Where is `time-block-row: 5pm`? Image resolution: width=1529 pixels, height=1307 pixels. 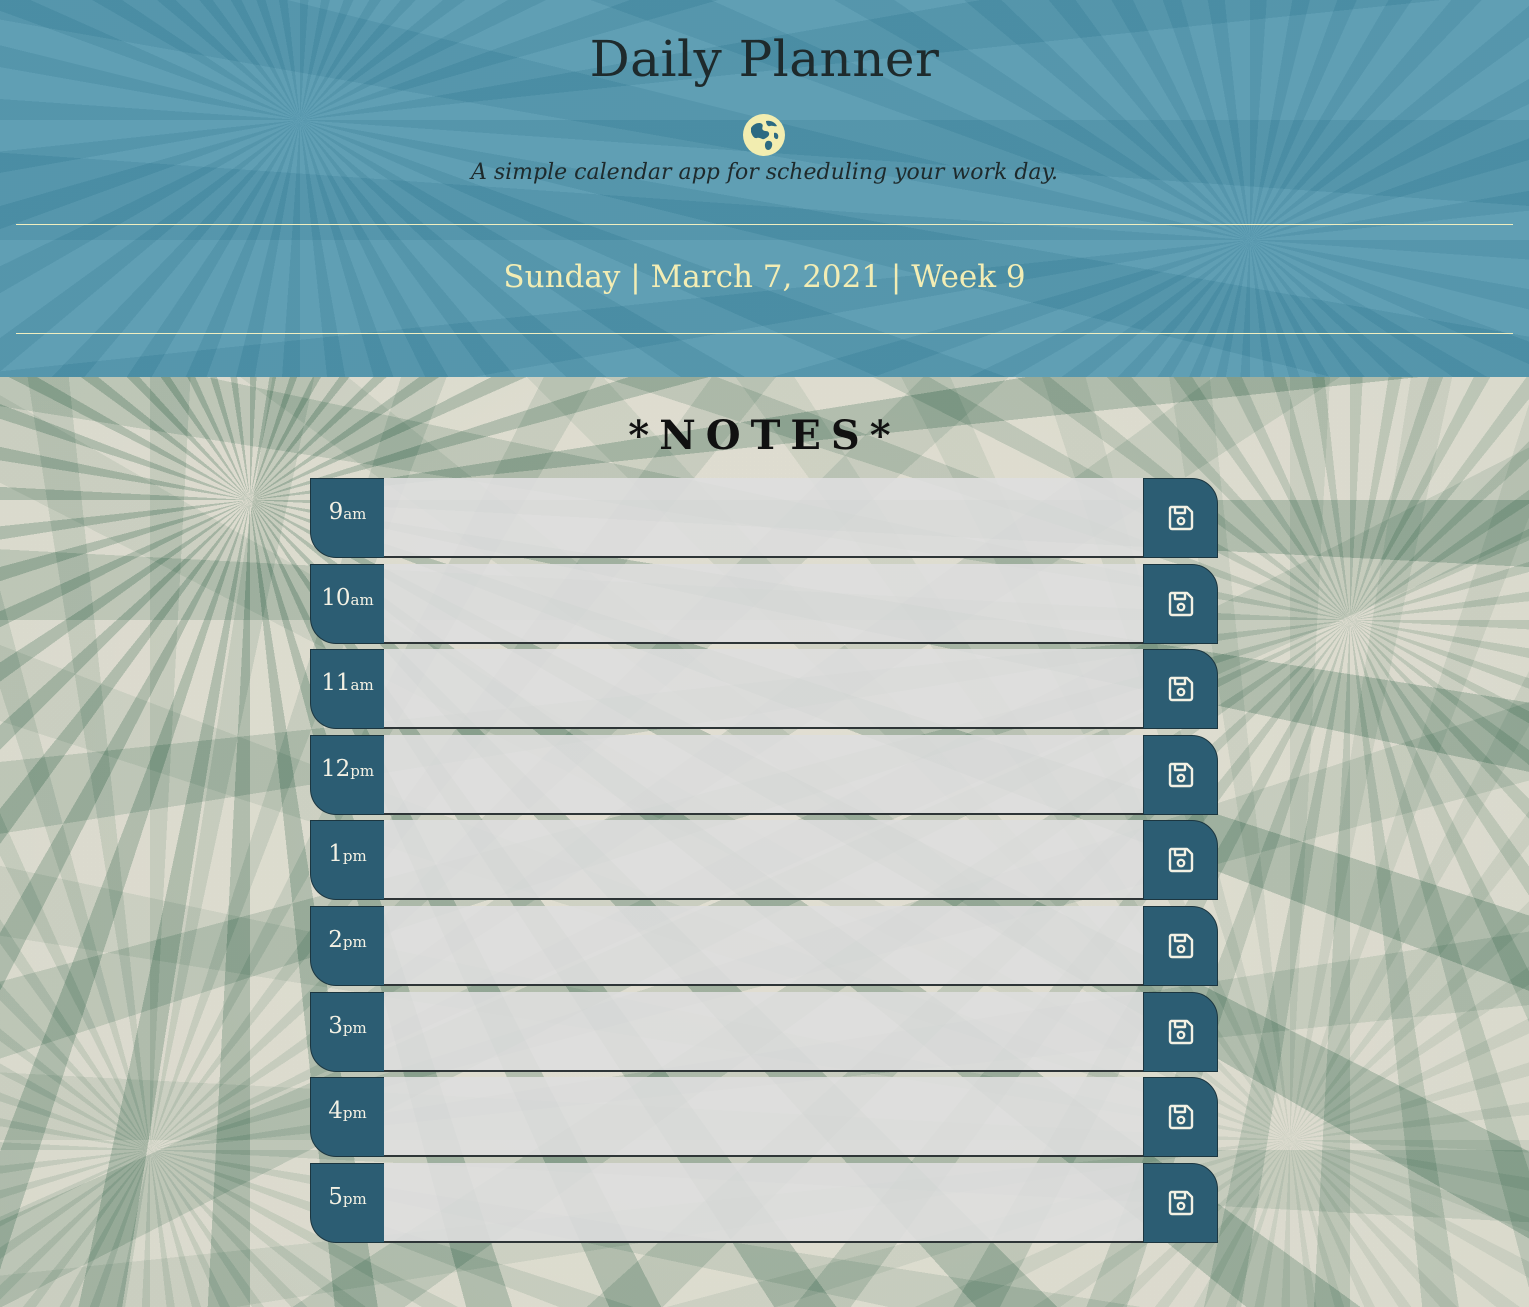 time-block-row: 5pm is located at coordinates (764, 1202).